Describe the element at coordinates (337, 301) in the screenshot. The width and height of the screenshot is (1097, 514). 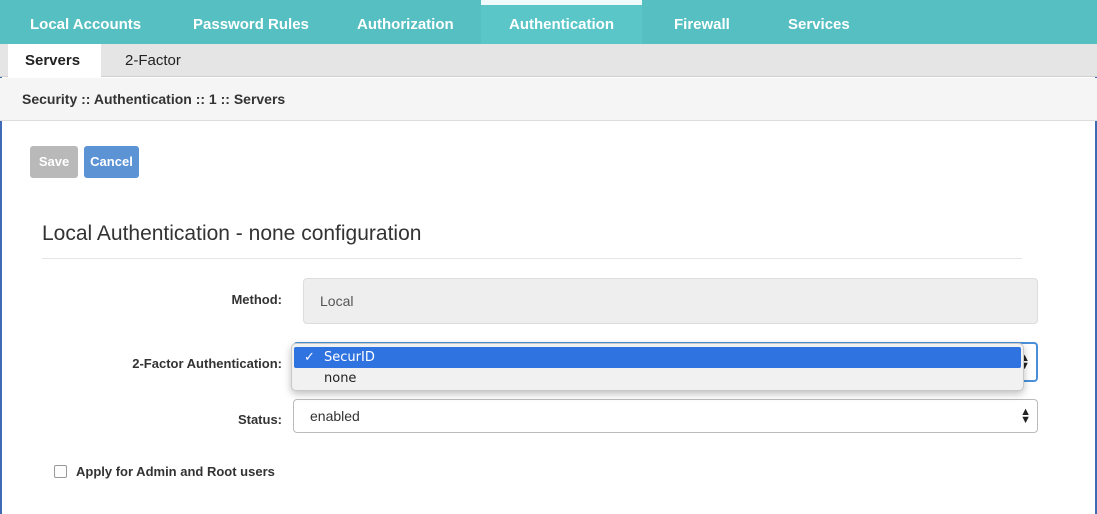
I see `method-value: Local` at that location.